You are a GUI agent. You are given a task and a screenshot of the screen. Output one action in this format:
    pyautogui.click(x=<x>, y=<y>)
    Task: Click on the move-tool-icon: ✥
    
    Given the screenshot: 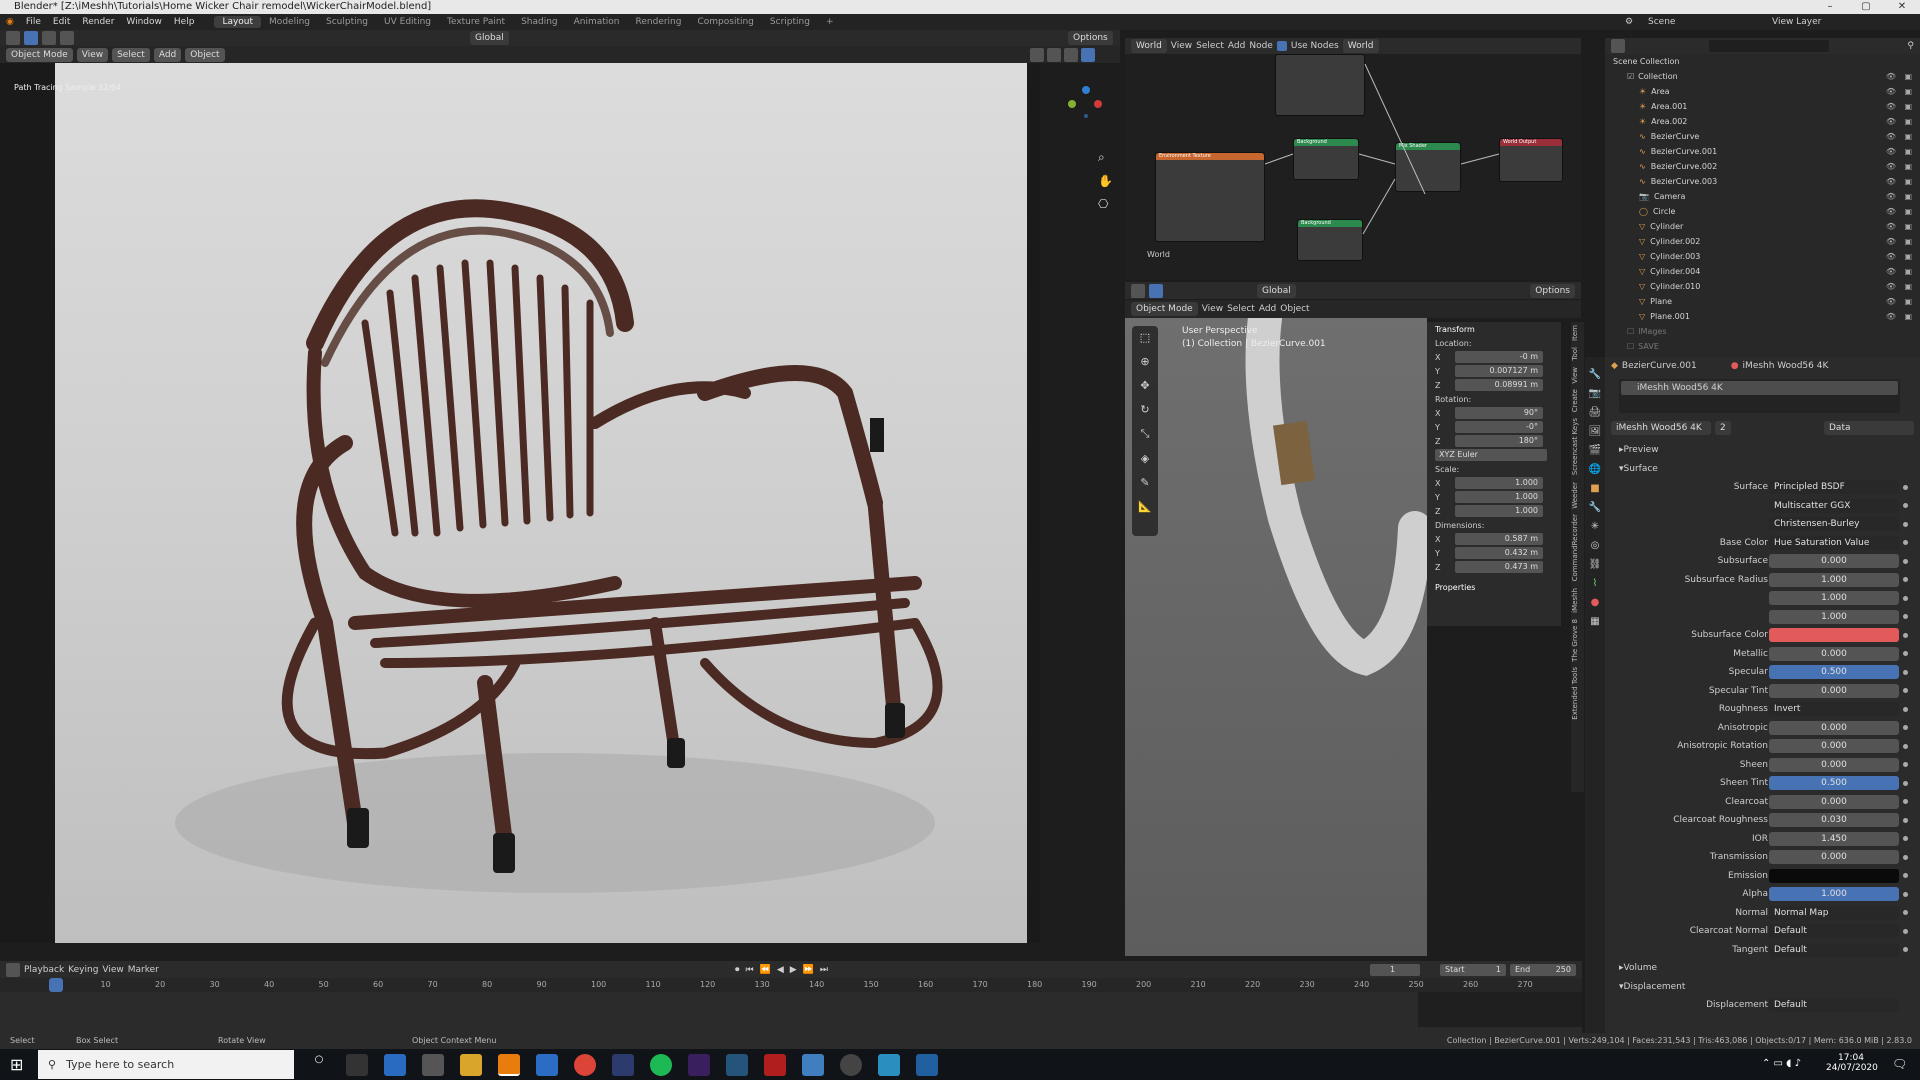 What is the action you would take?
    pyautogui.click(x=1144, y=385)
    